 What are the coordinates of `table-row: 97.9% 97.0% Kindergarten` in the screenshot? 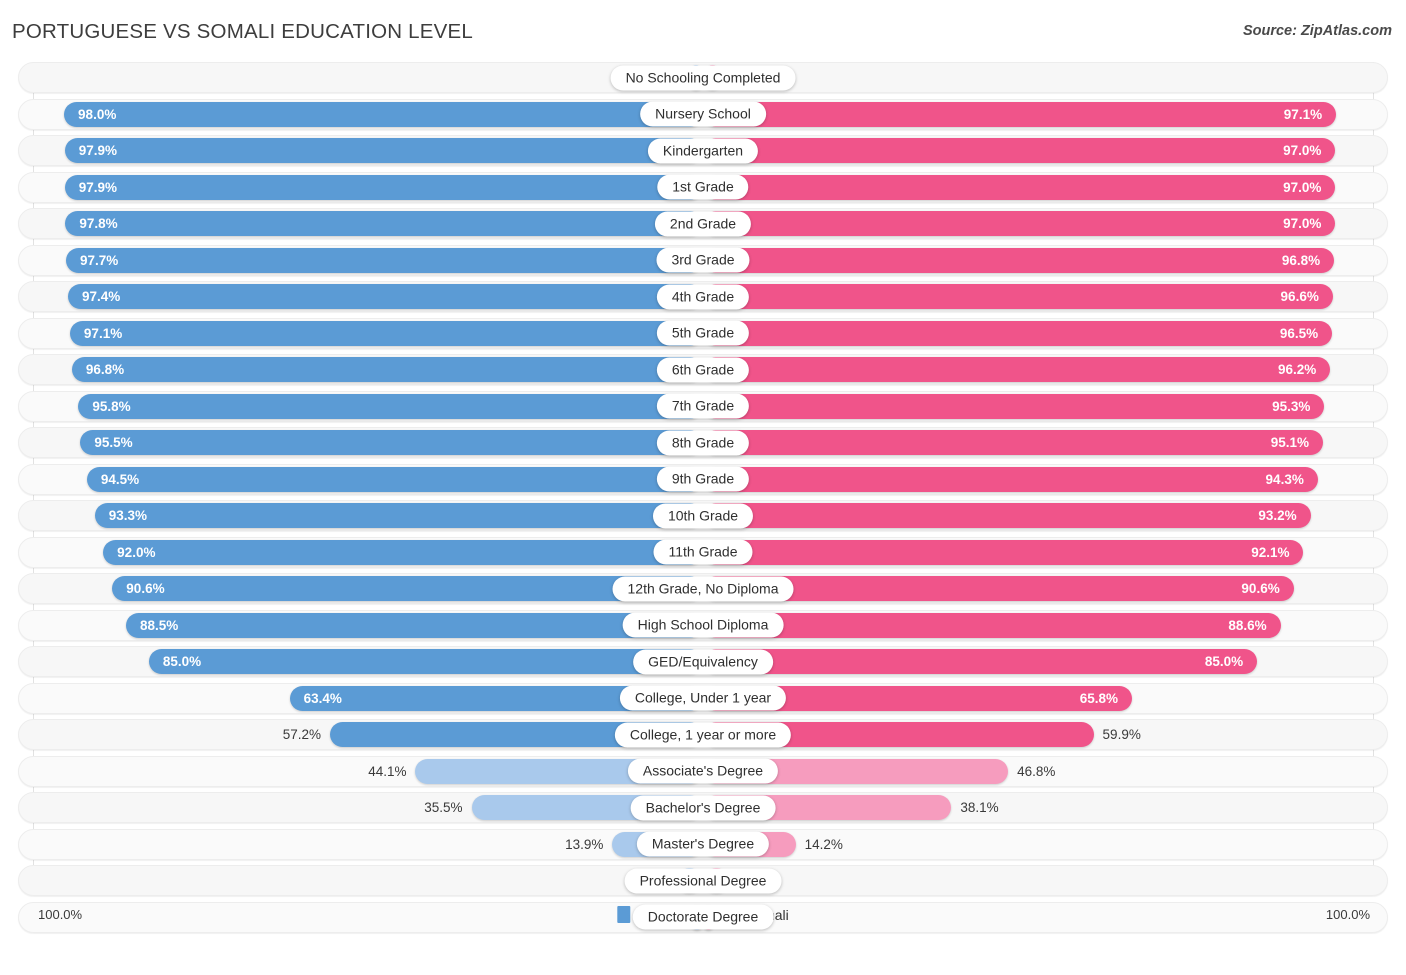 It's located at (703, 150).